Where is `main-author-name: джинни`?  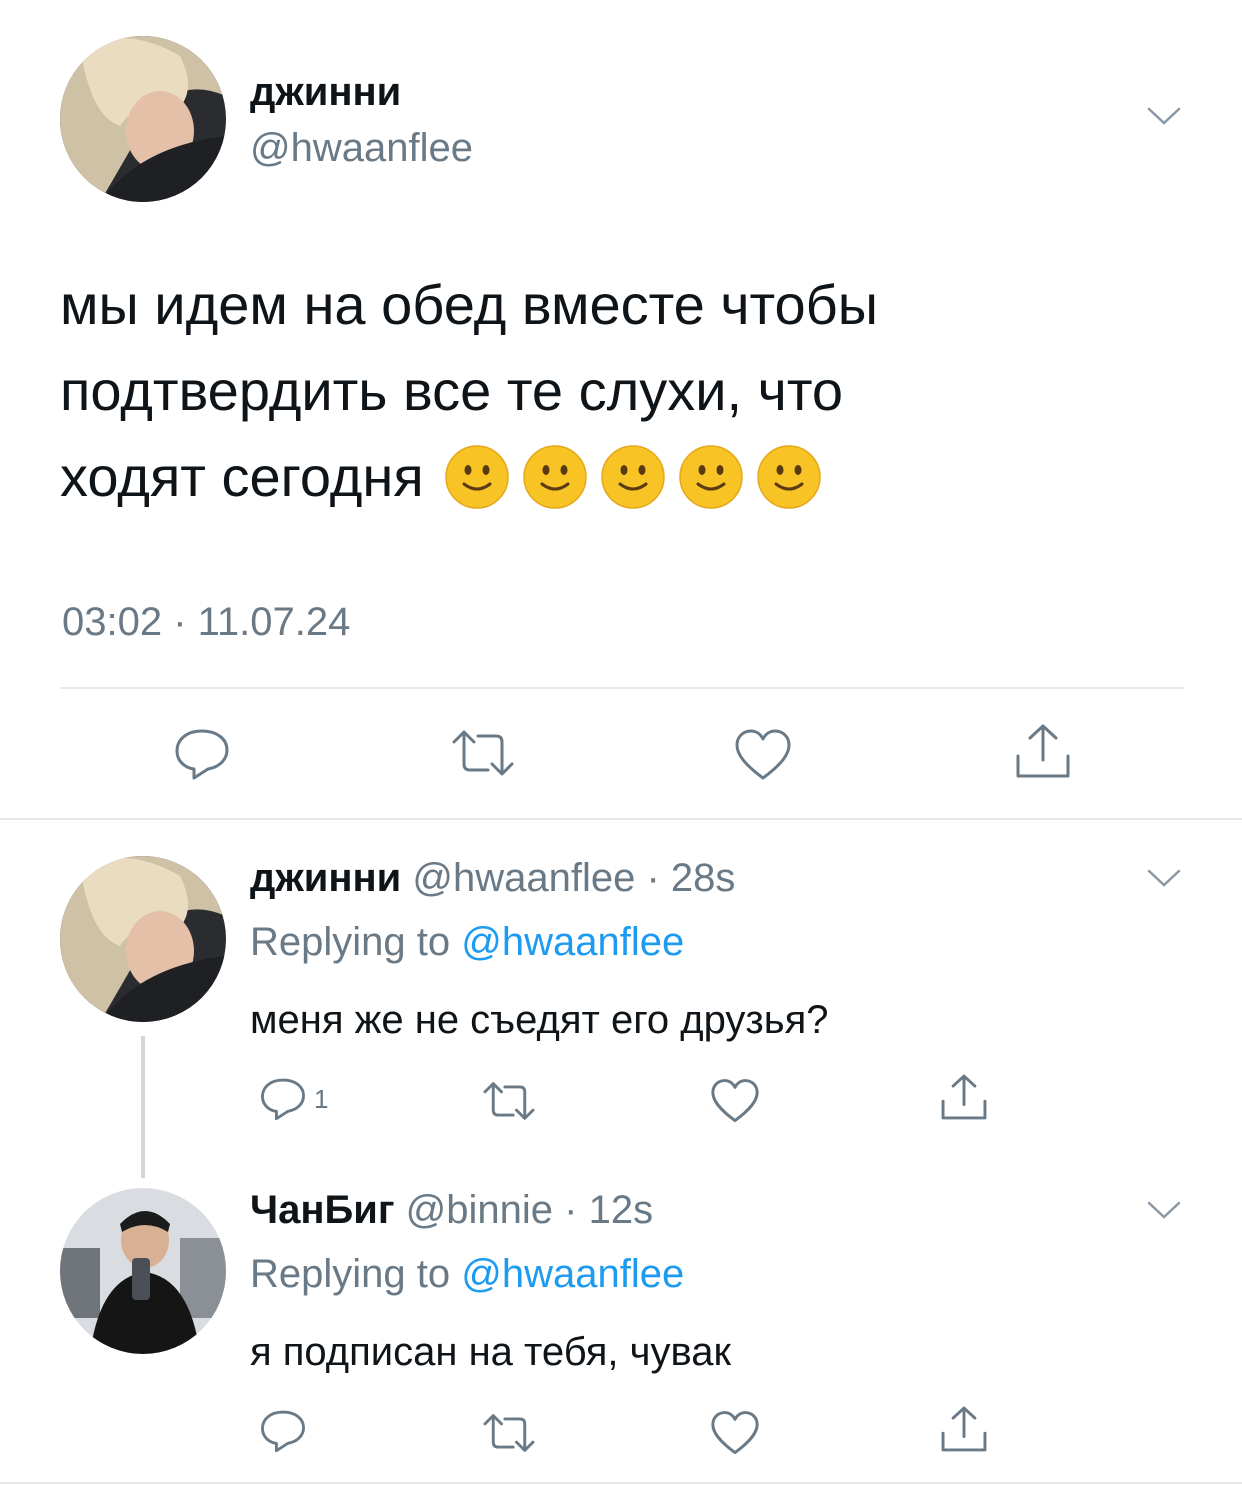
main-author-name: джинни is located at coordinates (325, 92).